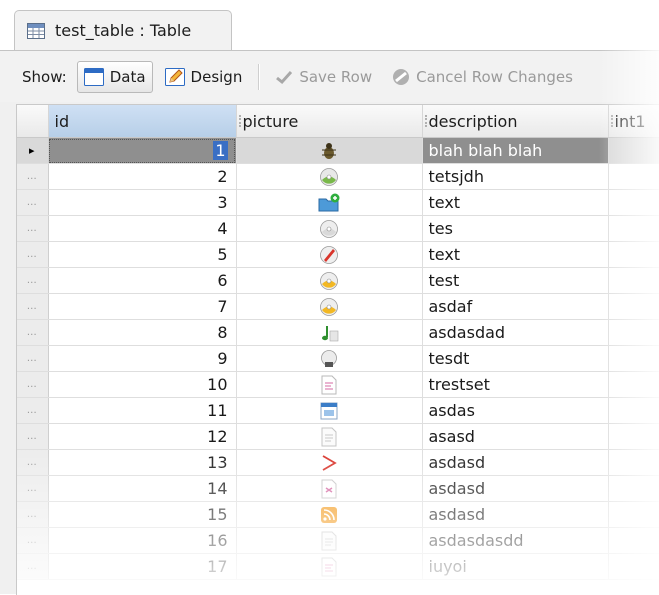  I want to click on cell-description: tes, so click(515, 228).